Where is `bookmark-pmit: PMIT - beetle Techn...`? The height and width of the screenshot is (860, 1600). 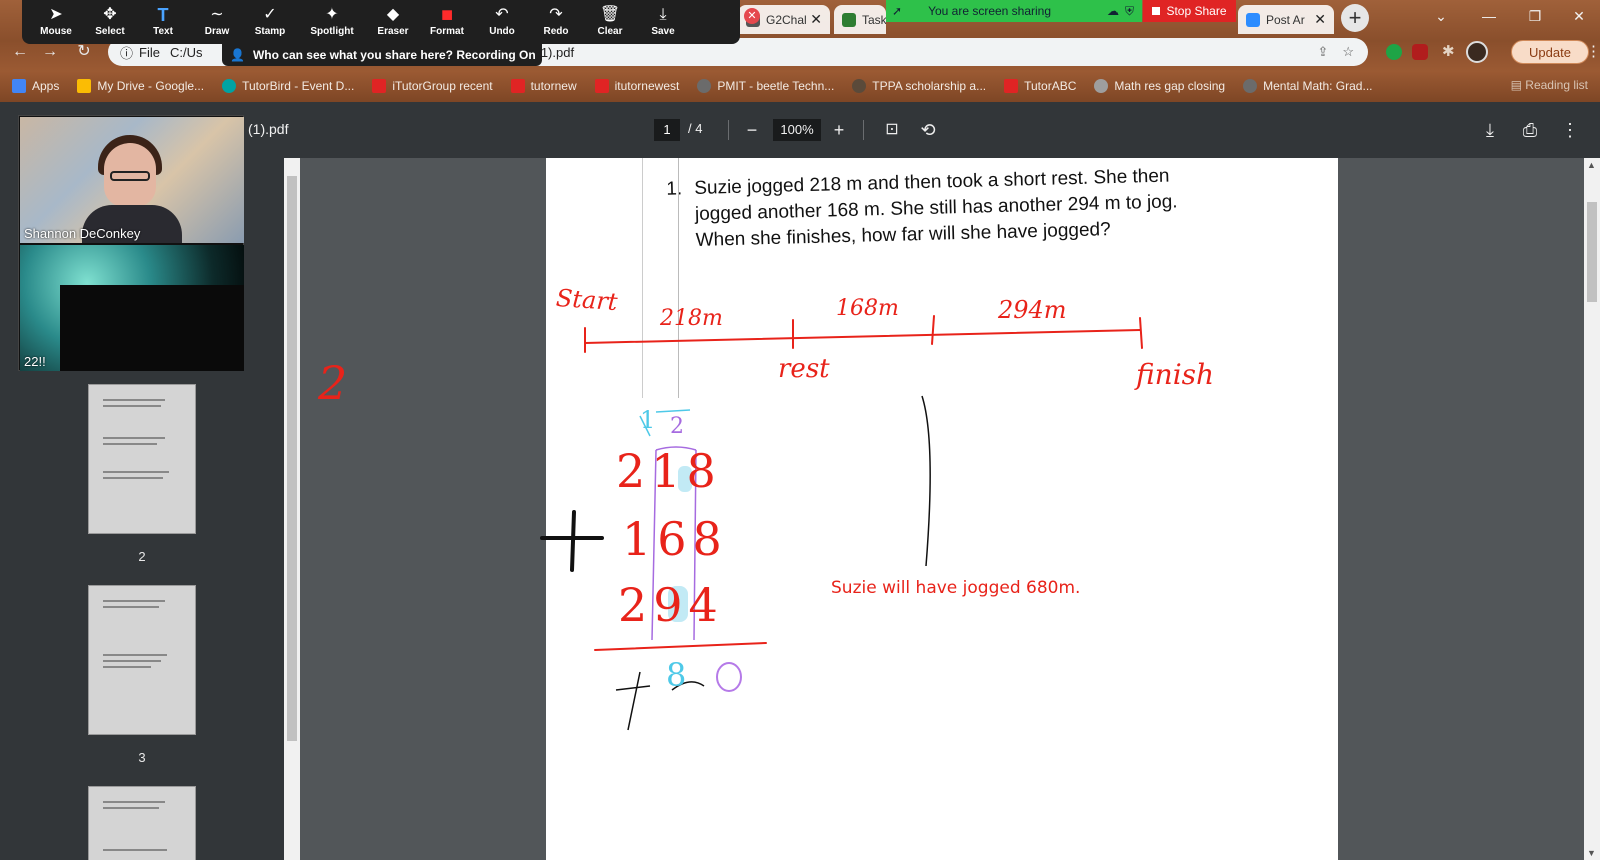 bookmark-pmit: PMIT - beetle Techn... is located at coordinates (765, 86).